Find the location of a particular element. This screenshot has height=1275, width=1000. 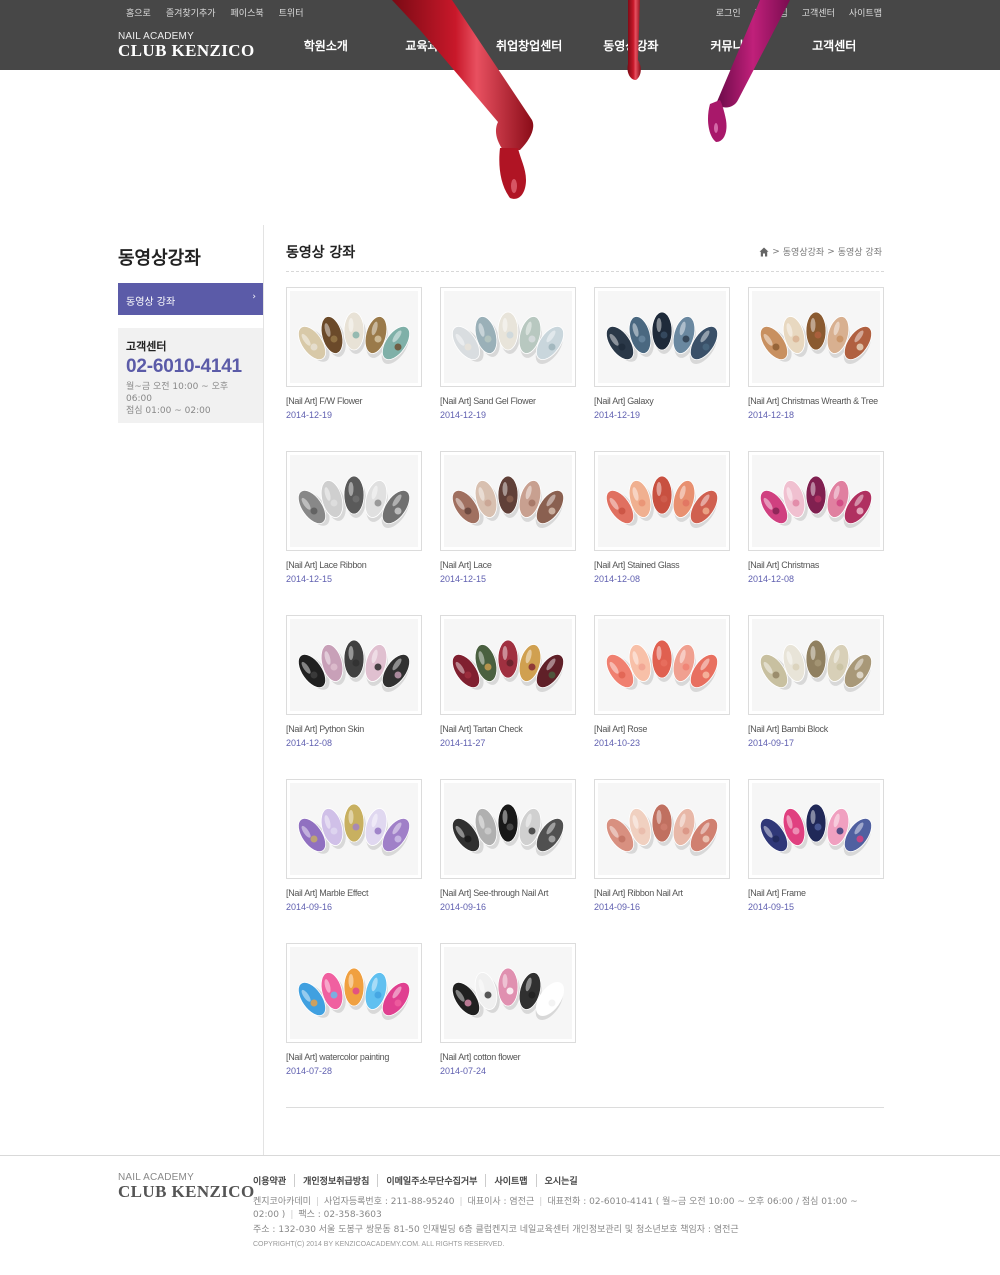

video-card: [Nail Art] Galaxy 2014-12-19 is located at coordinates (662, 353).